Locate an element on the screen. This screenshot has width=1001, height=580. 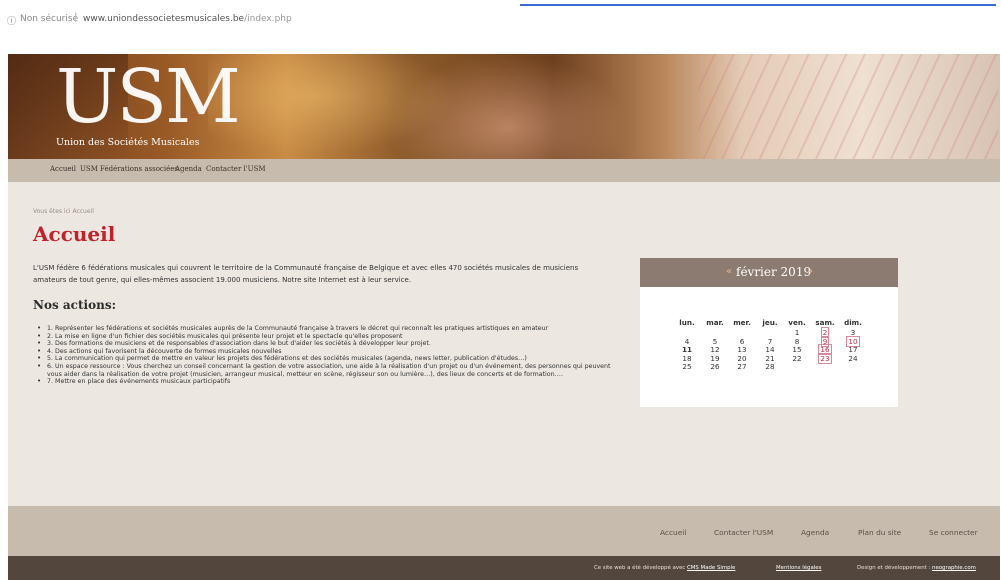
footer-link-accueil: Accueil is located at coordinates (673, 532).